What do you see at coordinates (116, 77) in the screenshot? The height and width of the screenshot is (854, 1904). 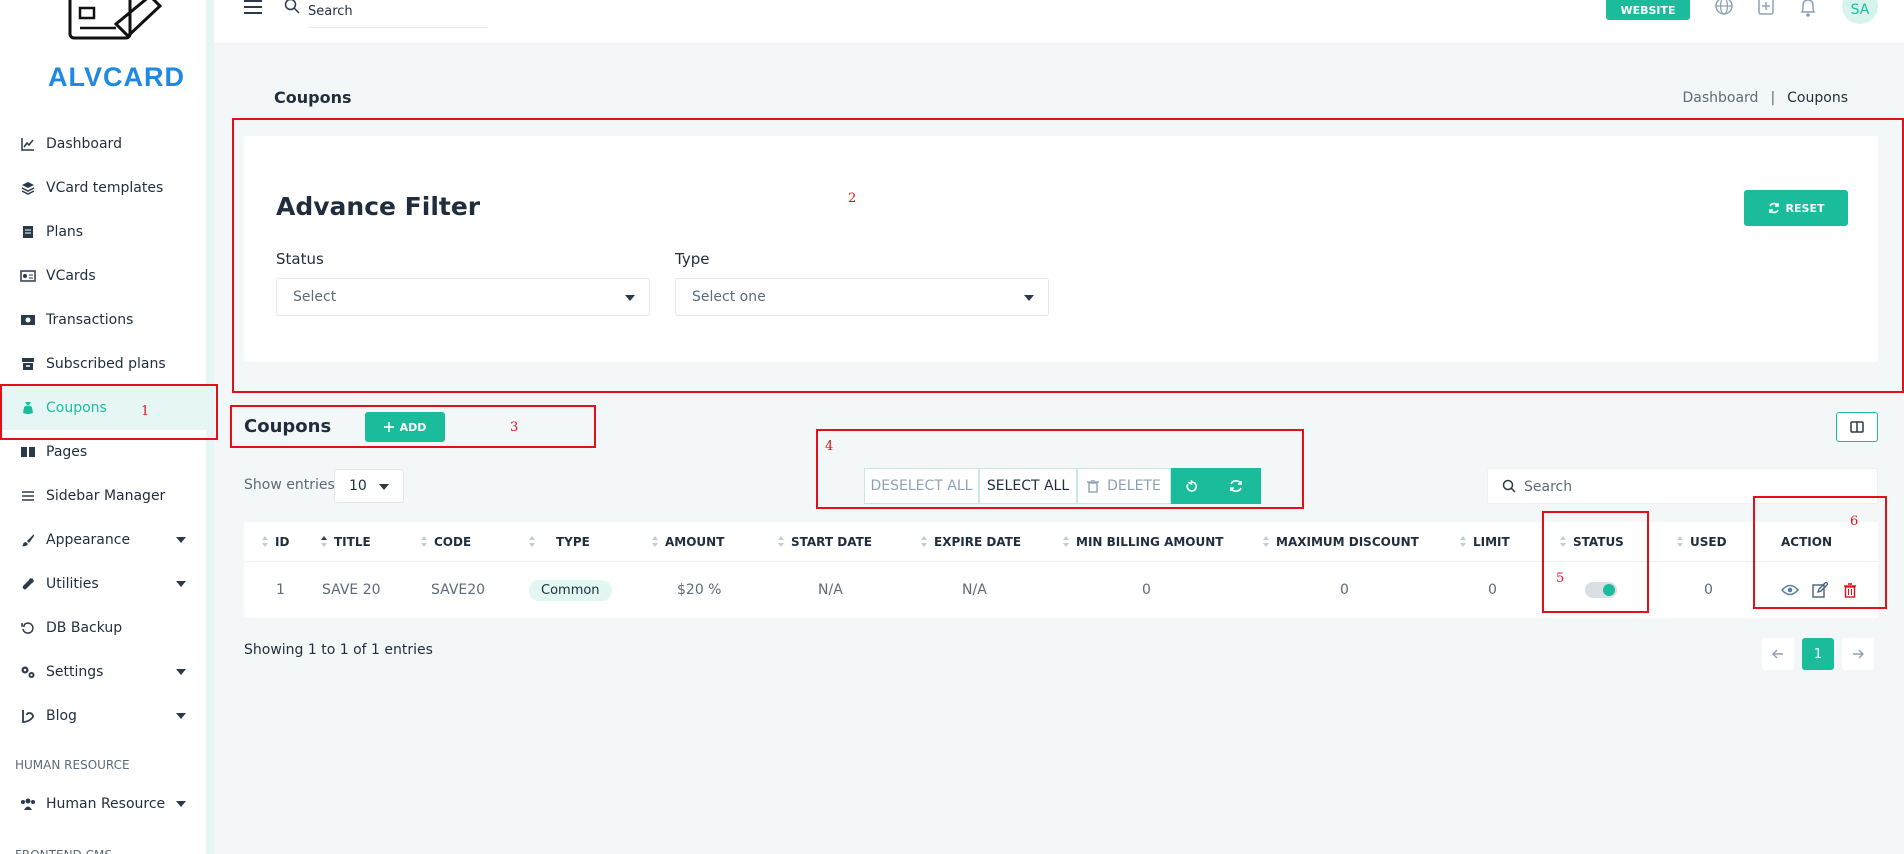 I see `logo-text: ALVCARD` at bounding box center [116, 77].